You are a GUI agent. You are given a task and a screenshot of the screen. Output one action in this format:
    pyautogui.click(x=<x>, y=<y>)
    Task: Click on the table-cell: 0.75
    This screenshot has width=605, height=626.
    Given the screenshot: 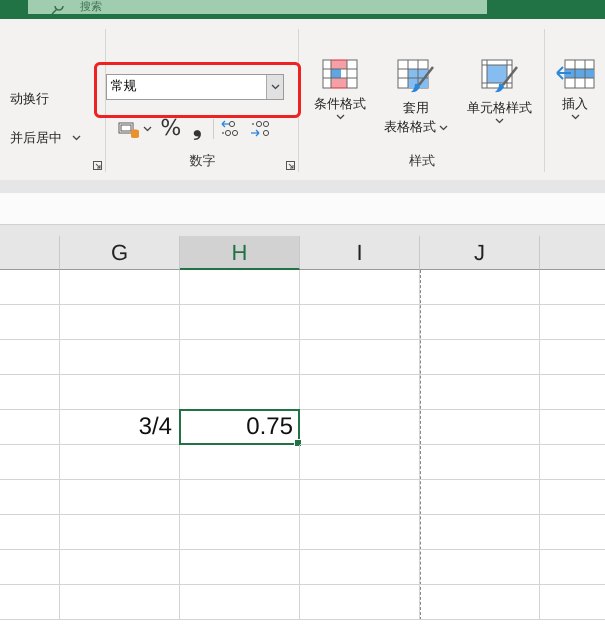 What is the action you would take?
    pyautogui.click(x=240, y=427)
    